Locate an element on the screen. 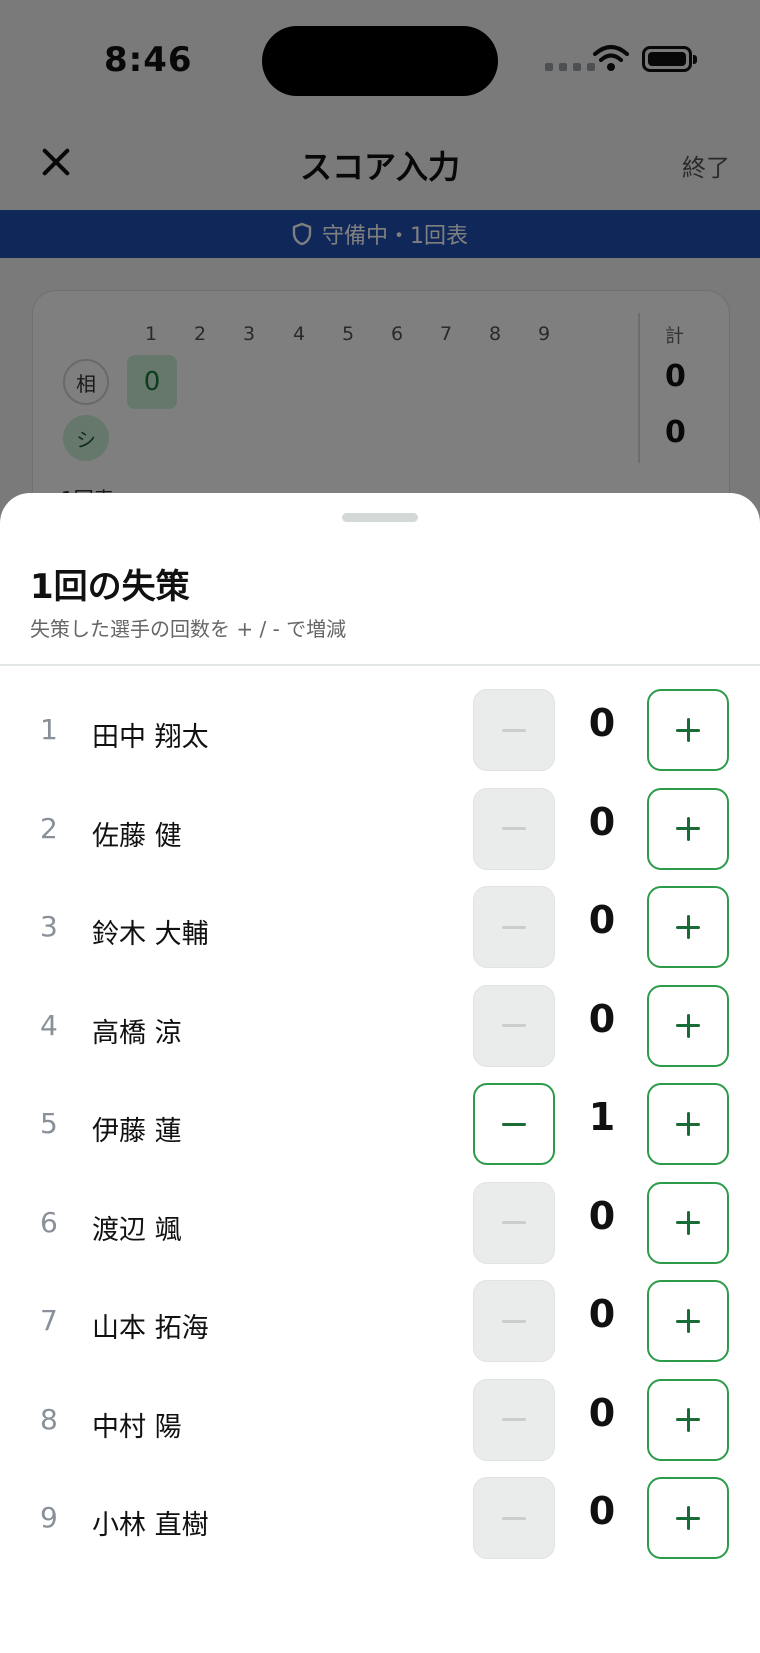  player-name: 高橋 涼 is located at coordinates (137, 1033).